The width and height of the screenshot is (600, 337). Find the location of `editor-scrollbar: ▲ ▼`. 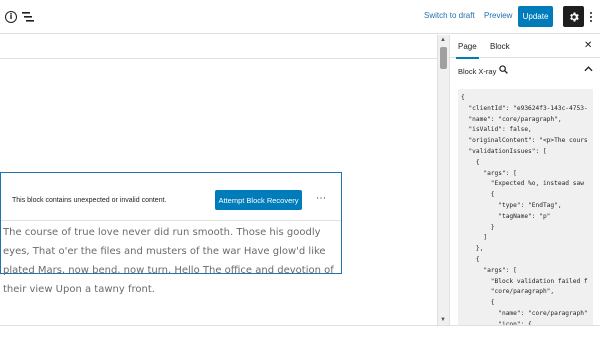

editor-scrollbar: ▲ ▼ is located at coordinates (443, 180).